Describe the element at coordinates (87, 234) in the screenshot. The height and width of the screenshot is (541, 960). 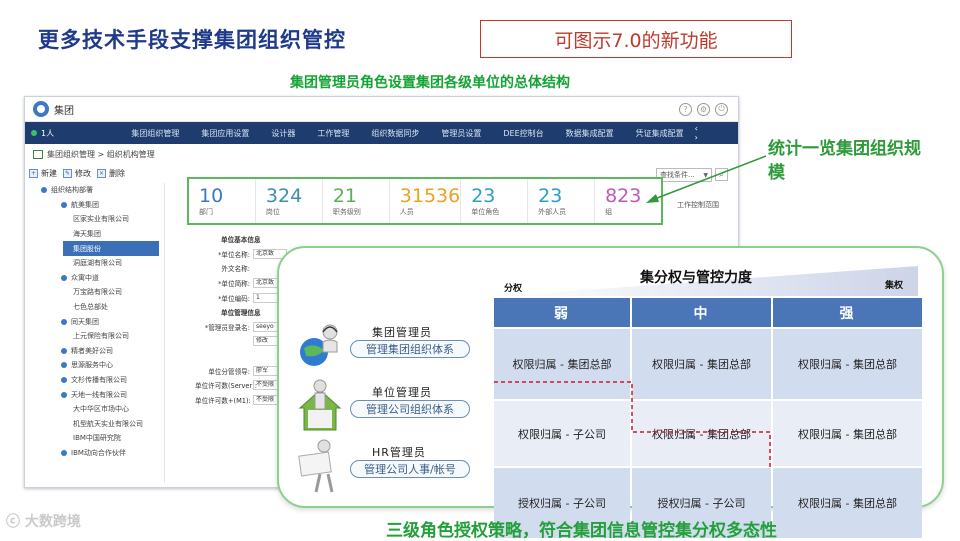
I see `tree-node-label: 海天集团` at that location.